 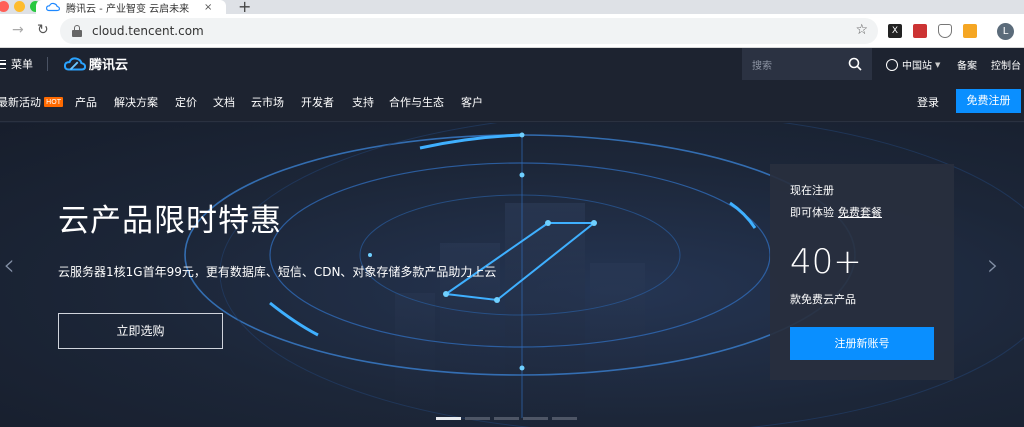 I want to click on buy-now-button: 立即选购, so click(x=140, y=331).